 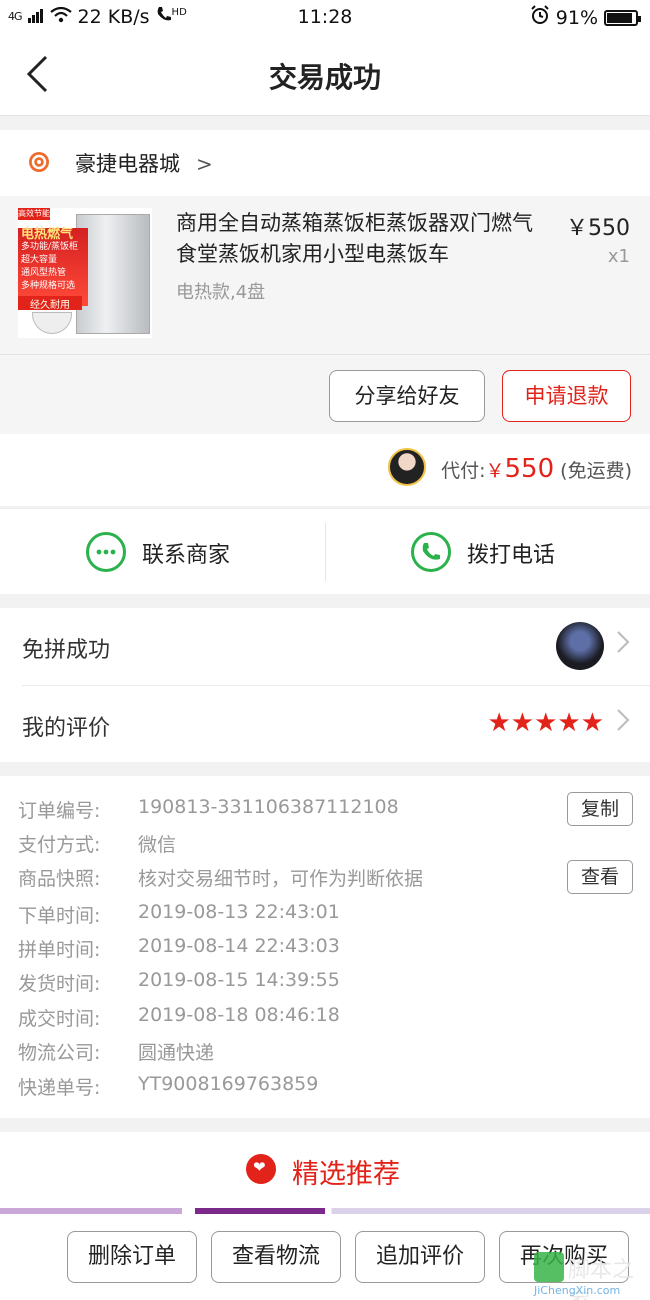 I want to click on contact-bar: 联系商家 拨打电话, so click(x=325, y=551).